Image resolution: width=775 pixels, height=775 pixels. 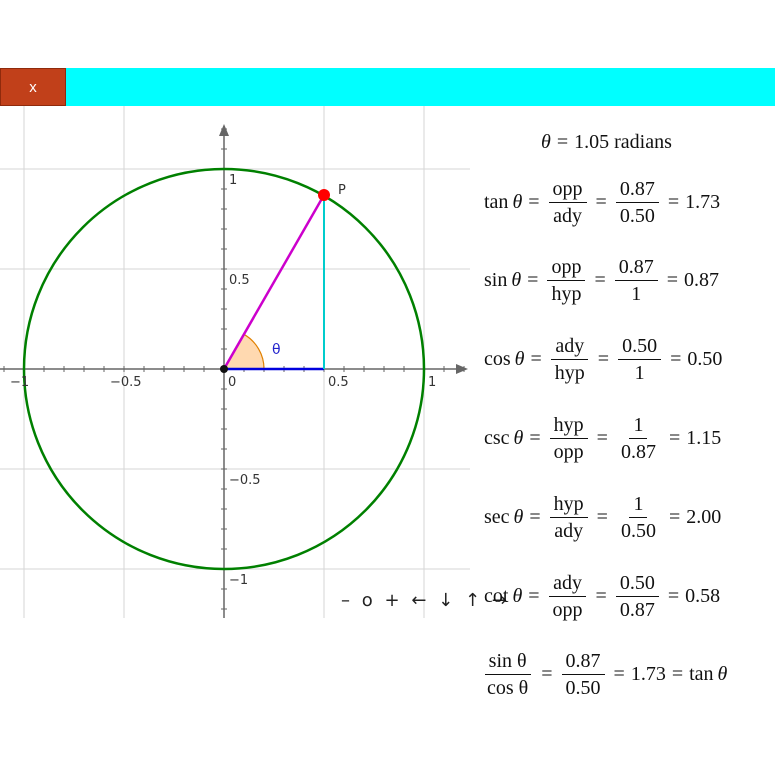 I want to click on reset-view-button: o, so click(x=368, y=600).